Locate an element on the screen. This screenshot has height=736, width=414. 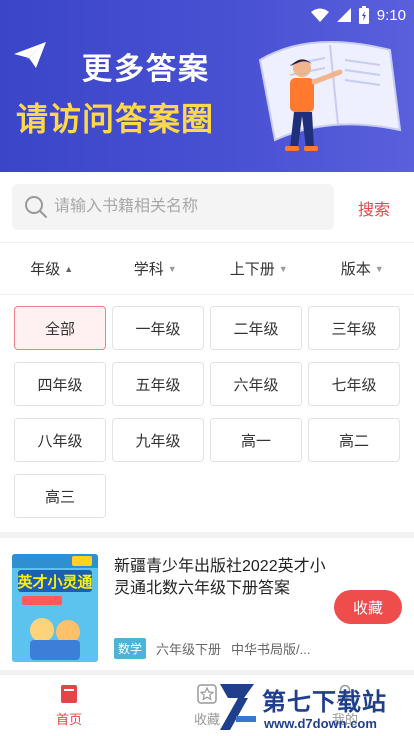
filter-grade: 年级 ▲ is located at coordinates (52, 268).